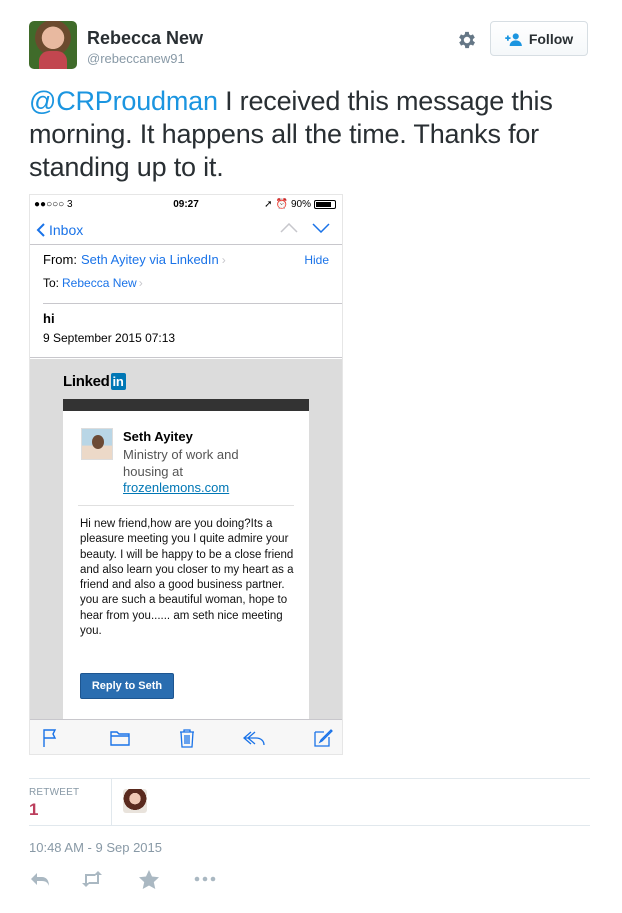  What do you see at coordinates (149, 259) in the screenshot?
I see `from-value: Seth Ayitey via LinkedIn` at bounding box center [149, 259].